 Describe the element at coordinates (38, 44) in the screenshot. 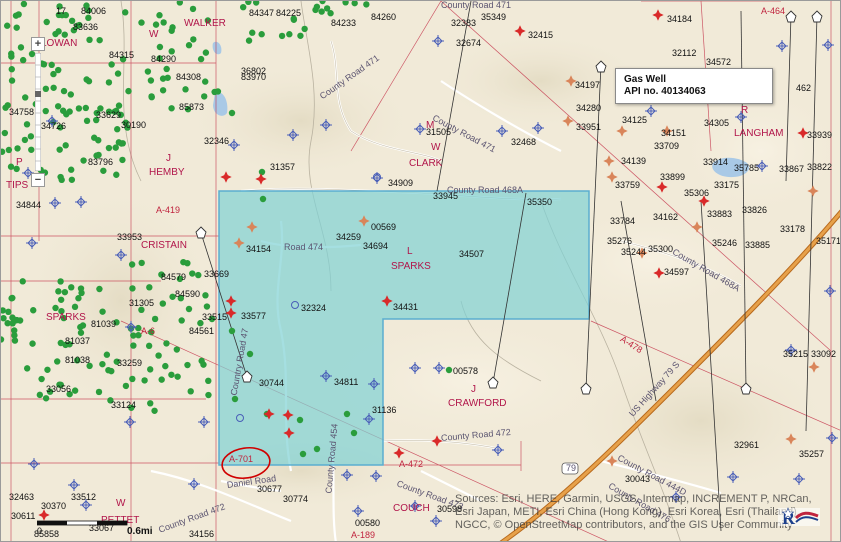

I see `zoom-in-button: +` at that location.